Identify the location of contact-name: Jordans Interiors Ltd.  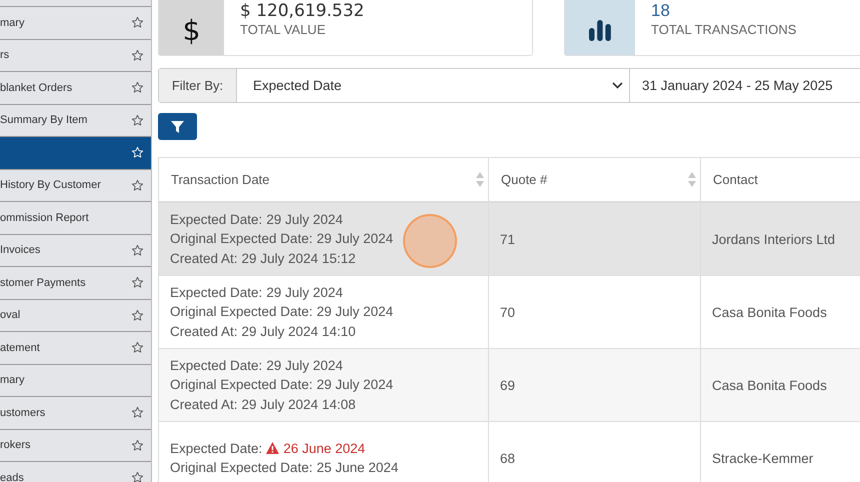
(774, 239).